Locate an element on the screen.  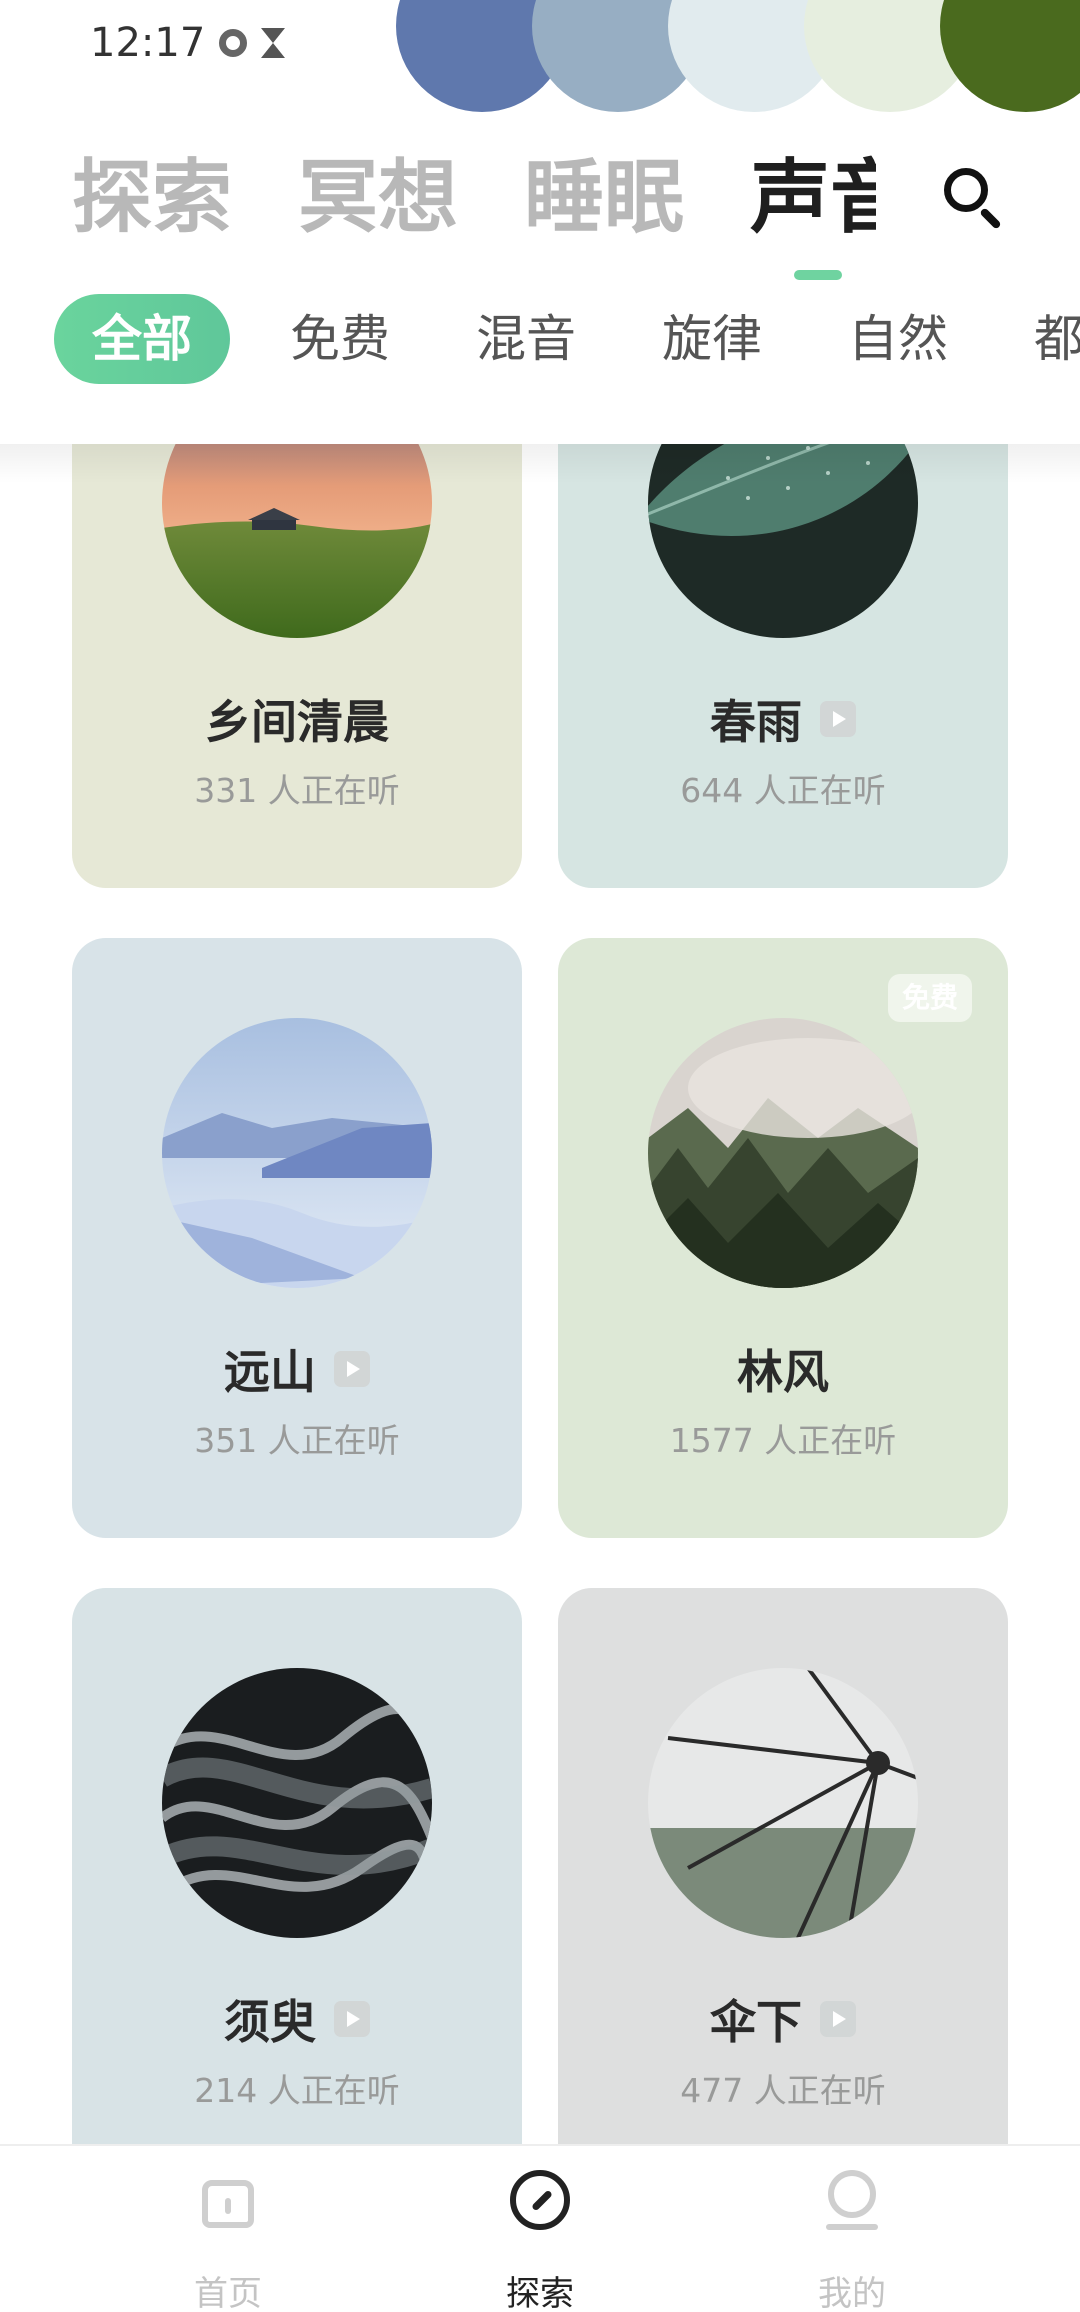
status-bar: 12:17 is located at coordinates (188, 43).